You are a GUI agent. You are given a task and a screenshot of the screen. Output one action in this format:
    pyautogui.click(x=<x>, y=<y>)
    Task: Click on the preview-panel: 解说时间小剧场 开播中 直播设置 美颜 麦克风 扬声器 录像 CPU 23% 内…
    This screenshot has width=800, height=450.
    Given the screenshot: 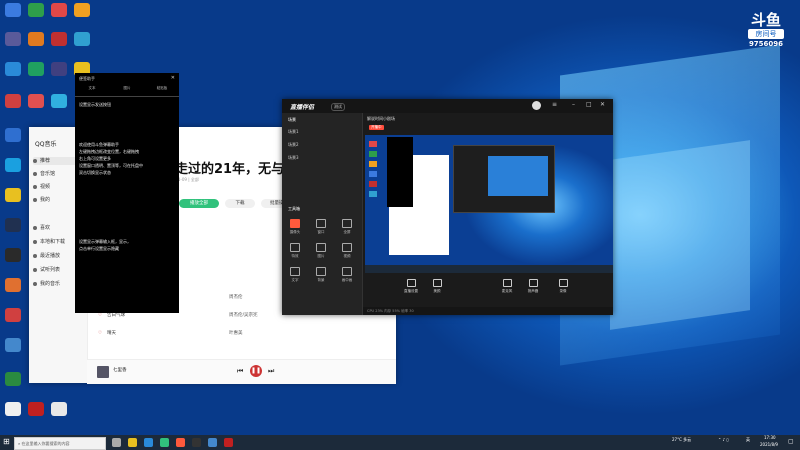 What is the action you would take?
    pyautogui.click(x=488, y=214)
    